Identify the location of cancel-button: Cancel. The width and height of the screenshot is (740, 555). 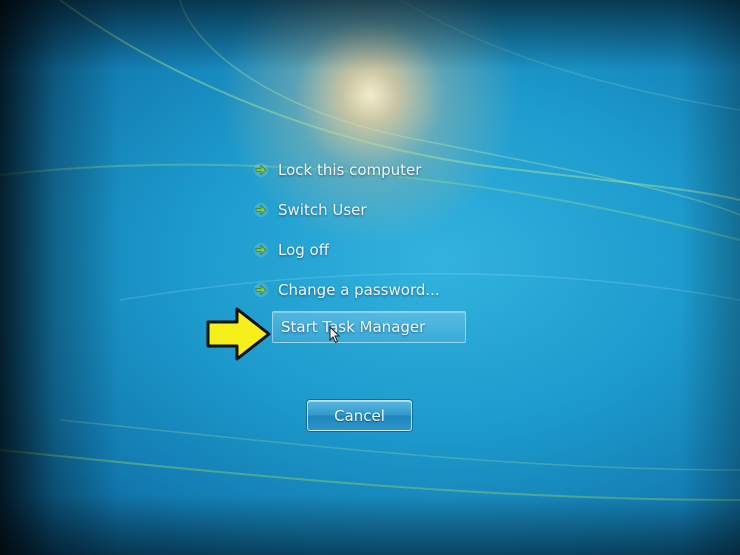
(359, 415).